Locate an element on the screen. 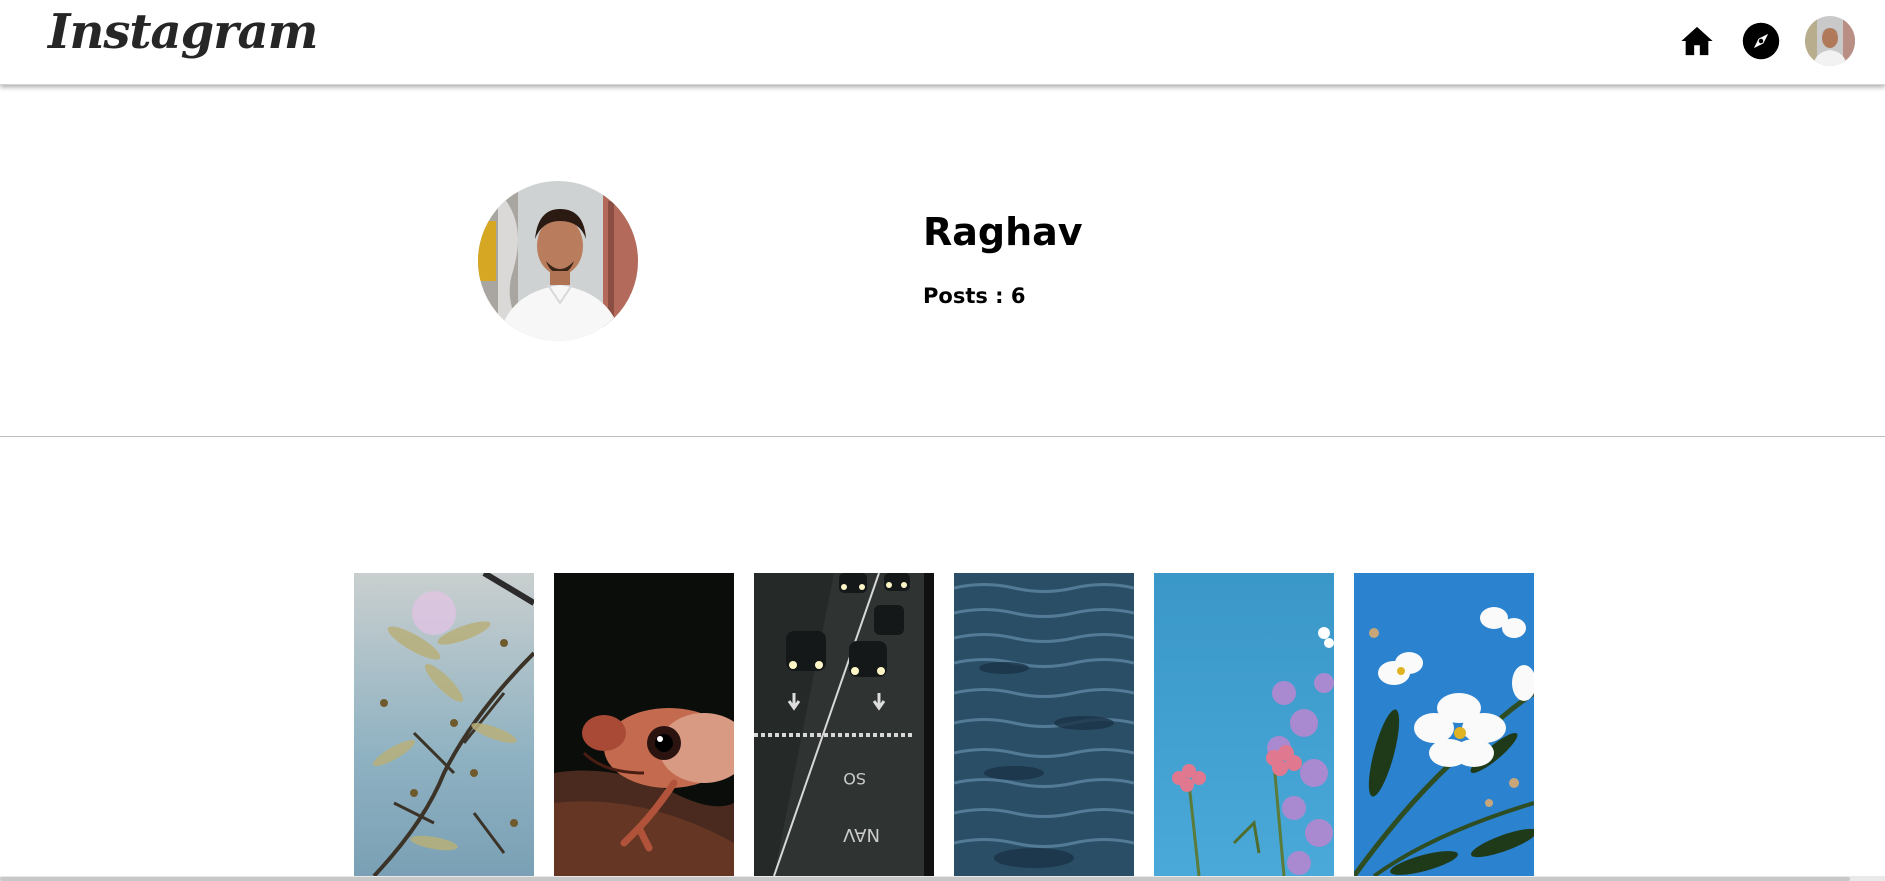 Image resolution: width=1885 pixels, height=881 pixels. profile-avatar is located at coordinates (558, 261).